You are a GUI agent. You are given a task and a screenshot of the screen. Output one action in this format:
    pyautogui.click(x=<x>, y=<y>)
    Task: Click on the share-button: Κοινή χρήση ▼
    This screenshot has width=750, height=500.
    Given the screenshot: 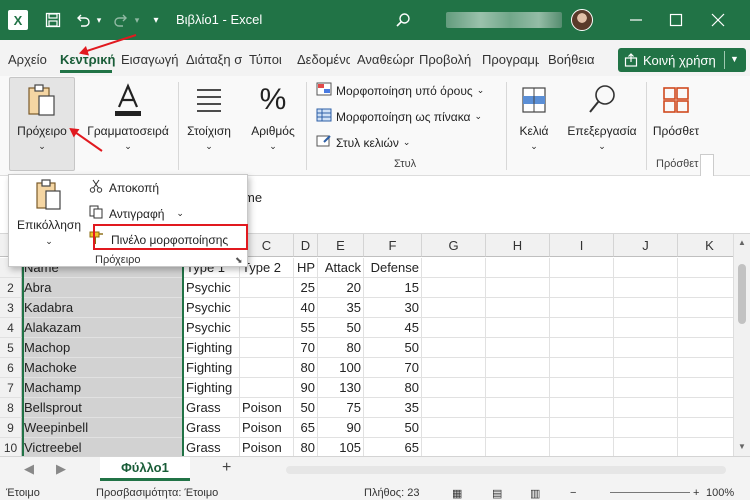 What is the action you would take?
    pyautogui.click(x=682, y=60)
    